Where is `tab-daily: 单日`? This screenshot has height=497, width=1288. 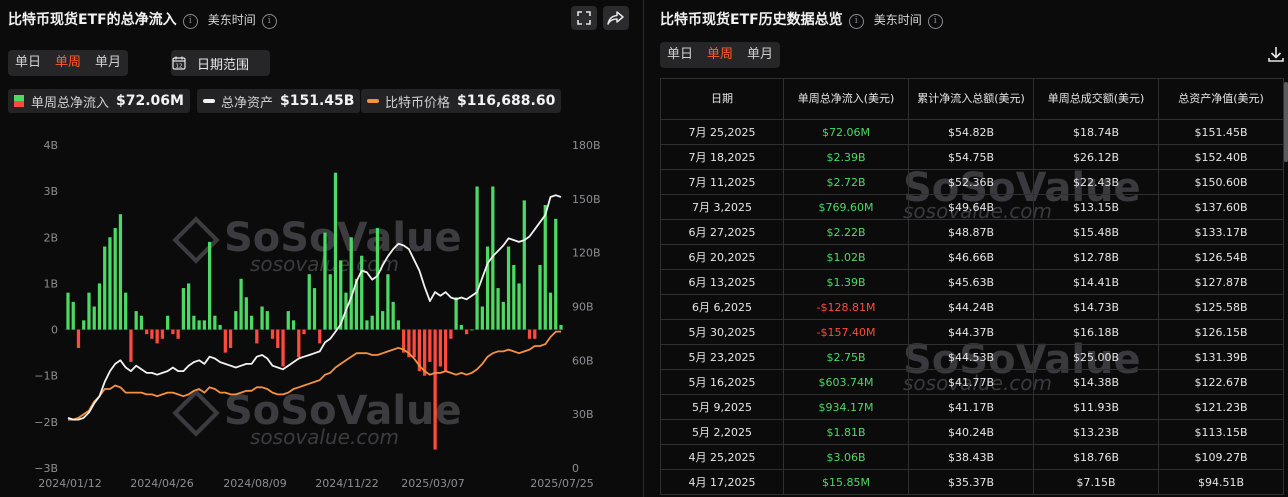 tab-daily: 单日 is located at coordinates (680, 55).